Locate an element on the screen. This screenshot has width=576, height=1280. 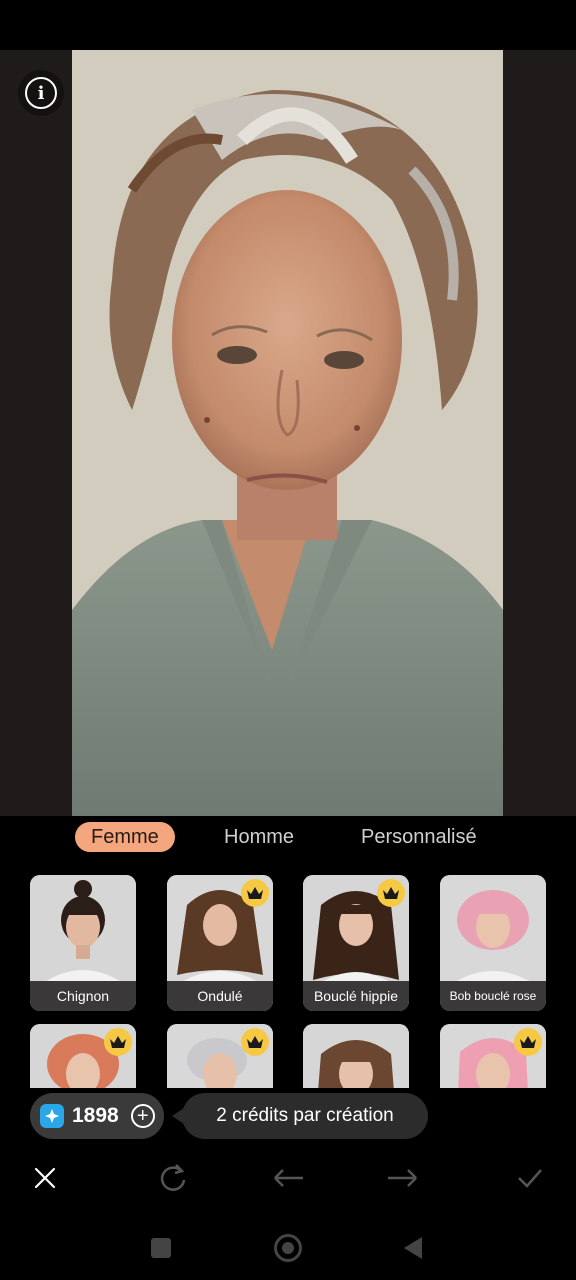
back-button is located at coordinates (413, 1248).